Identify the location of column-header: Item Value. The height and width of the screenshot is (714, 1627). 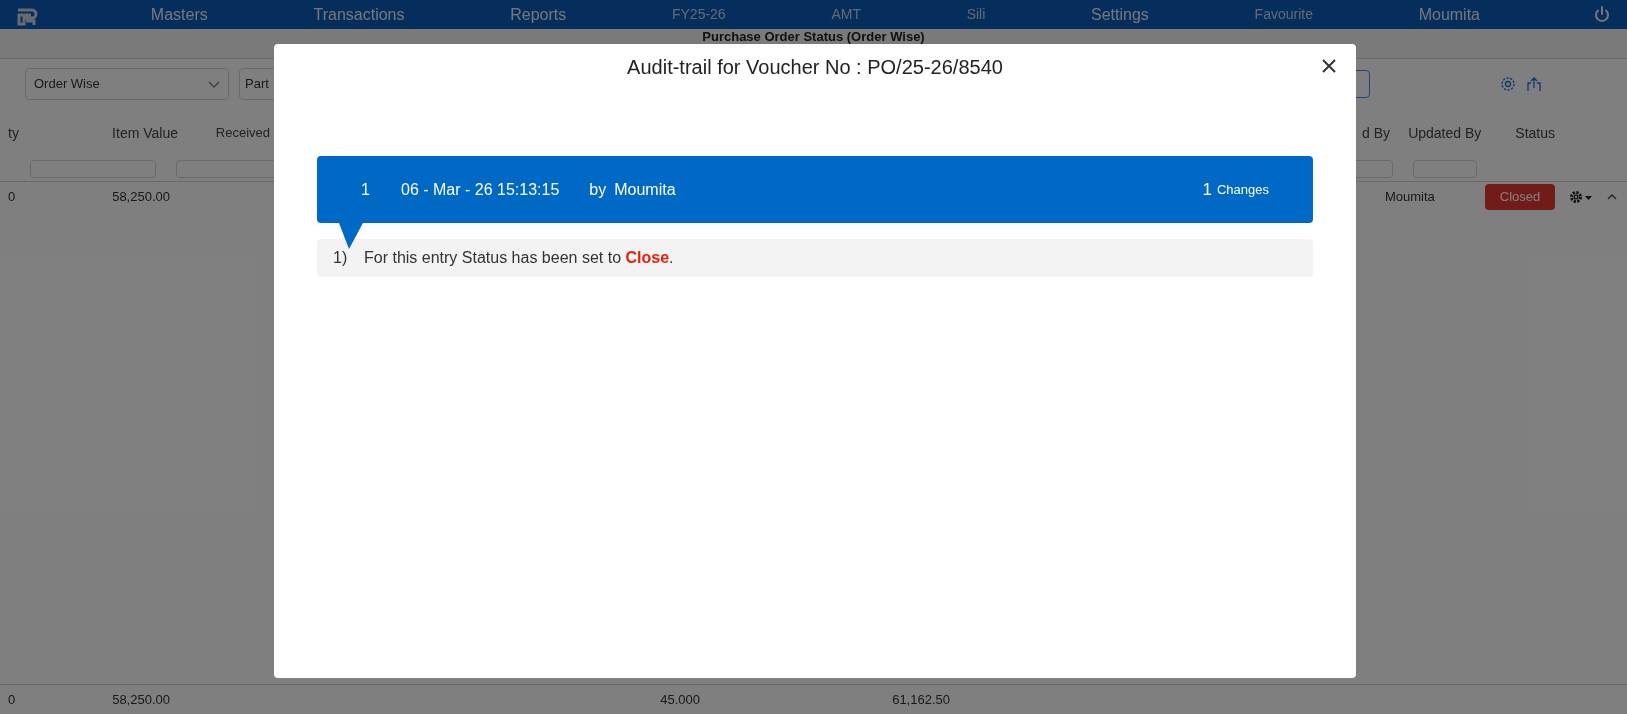
(144, 133).